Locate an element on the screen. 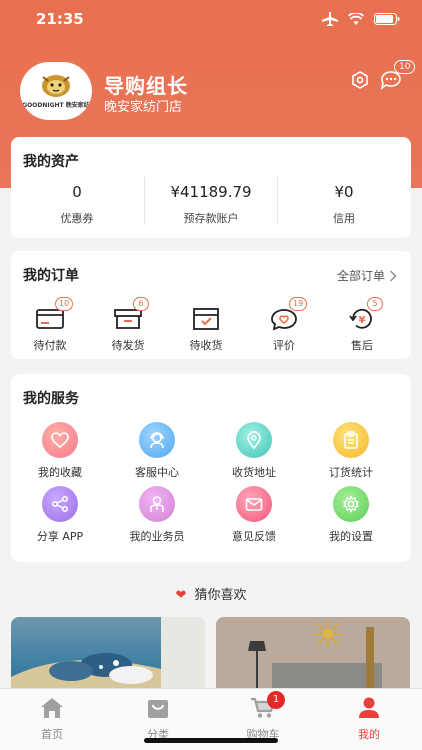 This screenshot has height=750, width=422. tab-label: 首页 is located at coordinates (52, 734).